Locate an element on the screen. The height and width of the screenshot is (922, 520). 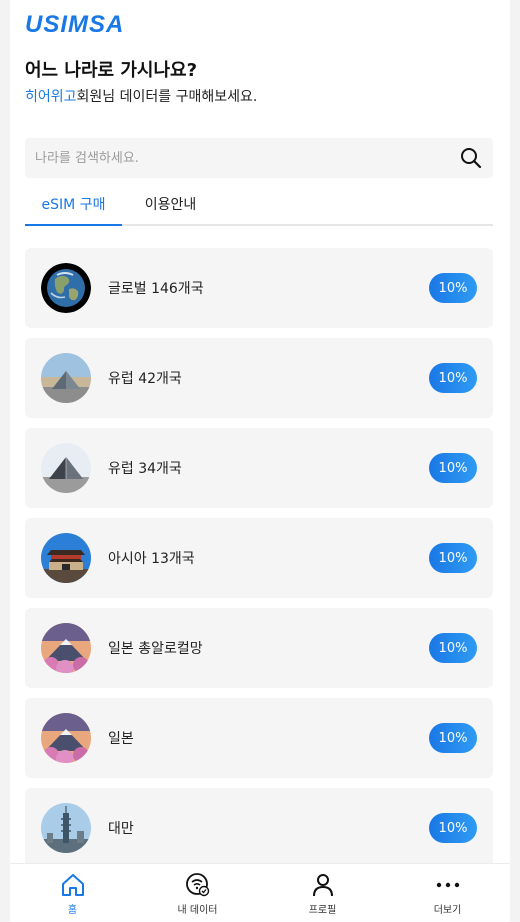
more-icon is located at coordinates (448, 885).